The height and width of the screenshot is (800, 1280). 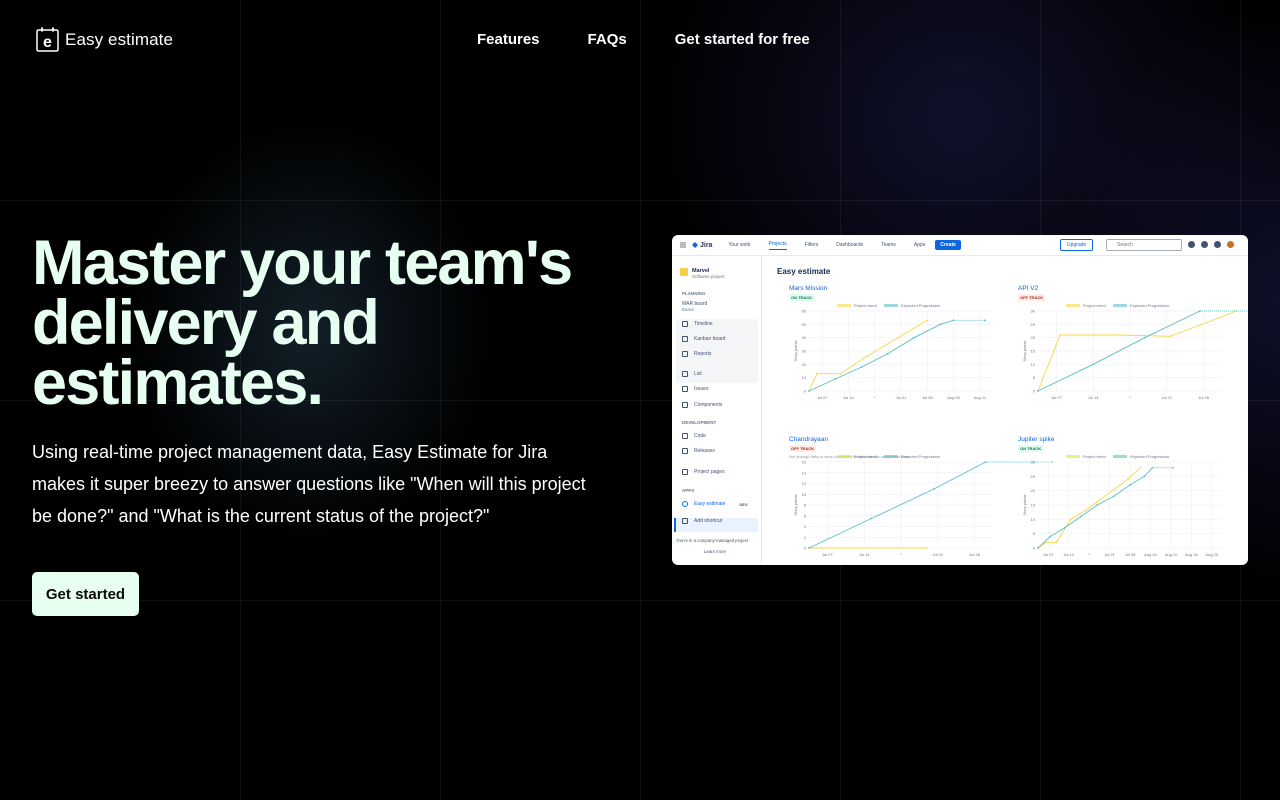 What do you see at coordinates (85, 594) in the screenshot?
I see `get-started-button: Get started` at bounding box center [85, 594].